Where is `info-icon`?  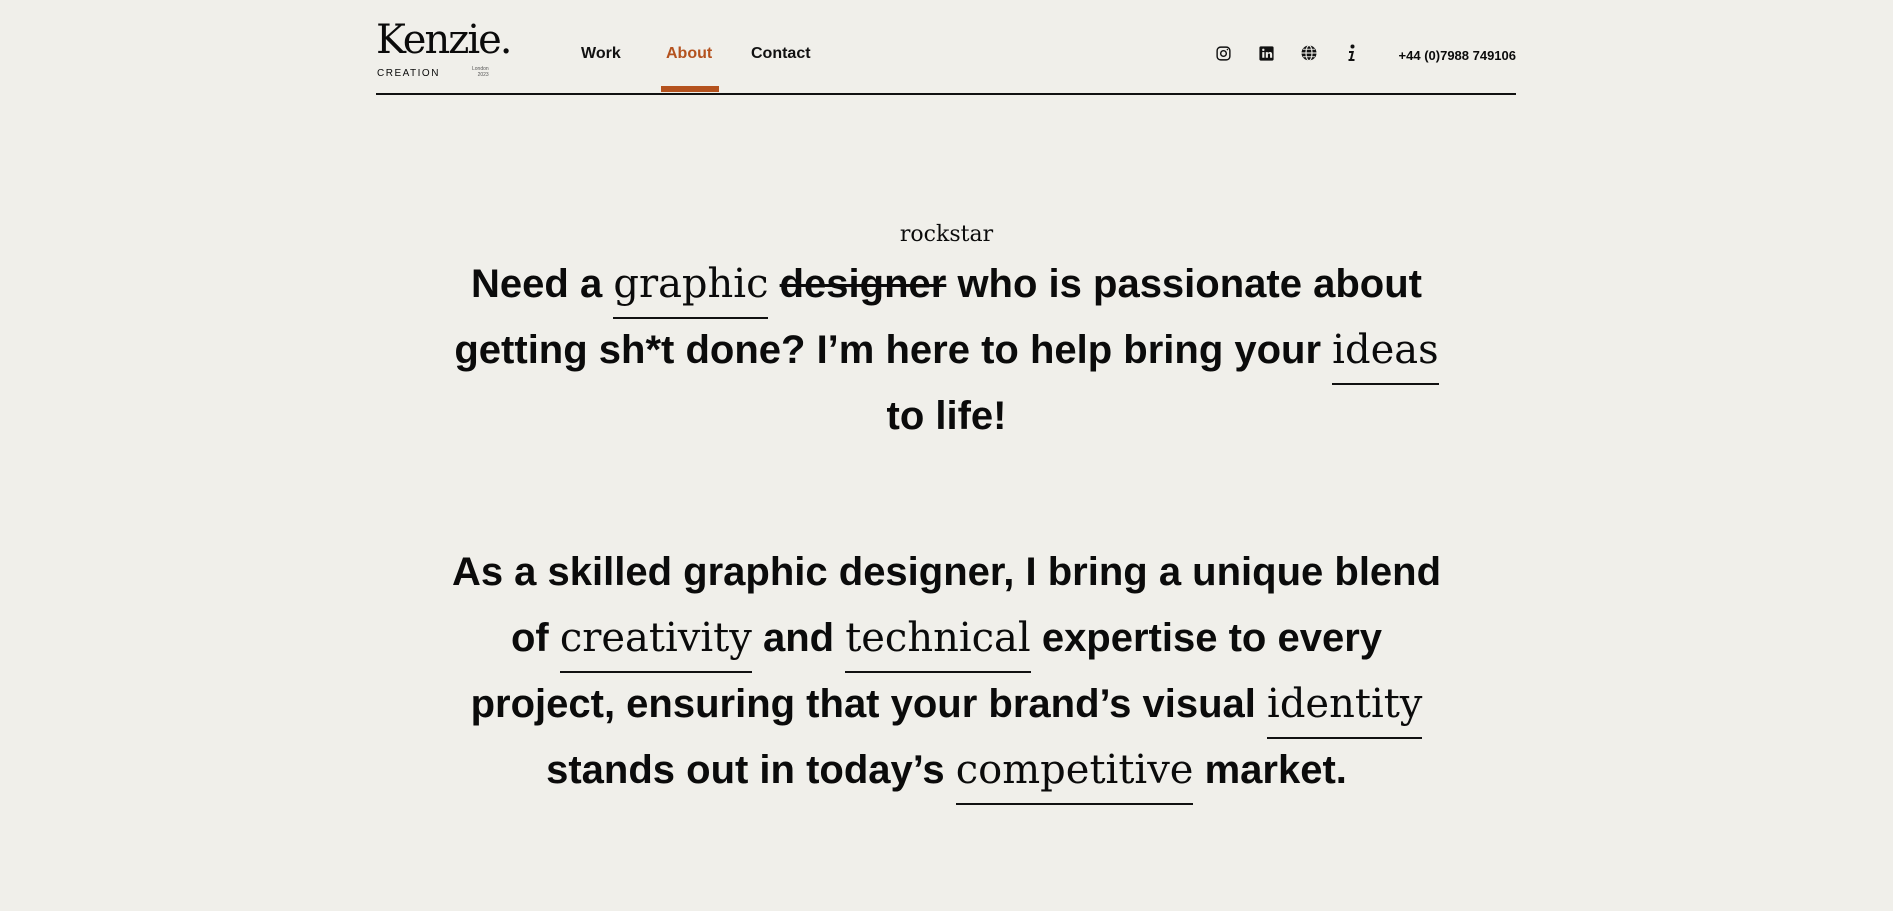
info-icon is located at coordinates (1352, 53).